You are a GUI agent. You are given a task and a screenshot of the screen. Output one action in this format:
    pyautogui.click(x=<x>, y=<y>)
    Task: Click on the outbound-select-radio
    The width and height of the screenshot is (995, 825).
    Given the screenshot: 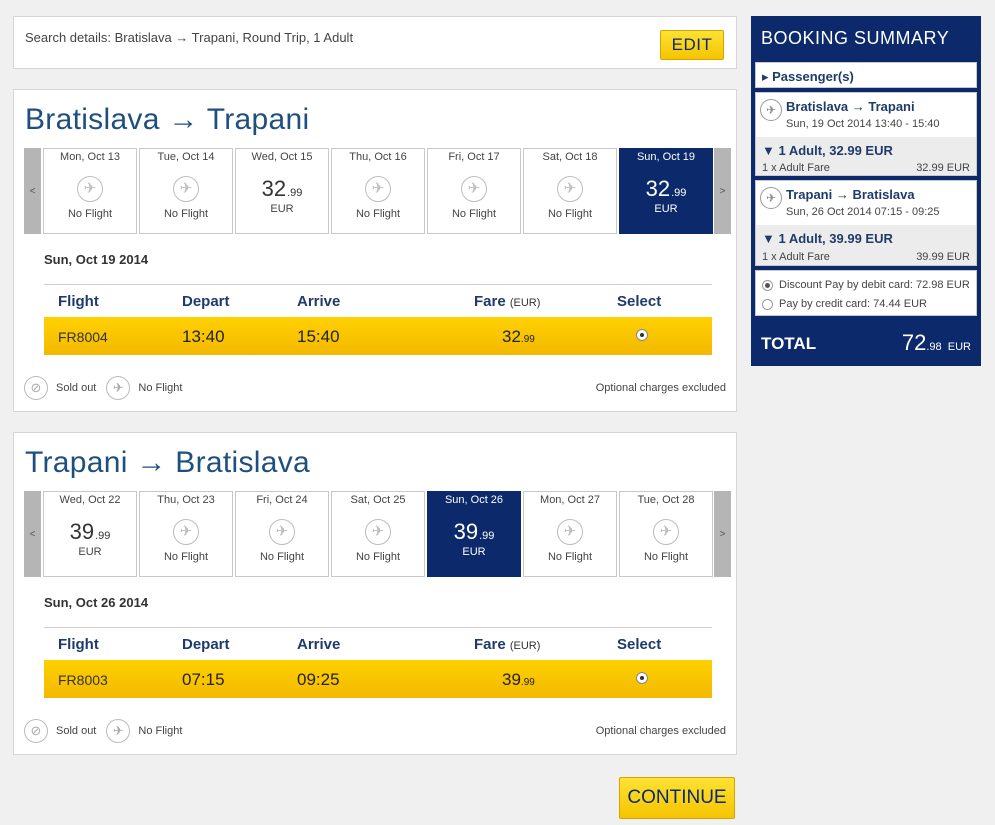 What is the action you would take?
    pyautogui.click(x=642, y=335)
    